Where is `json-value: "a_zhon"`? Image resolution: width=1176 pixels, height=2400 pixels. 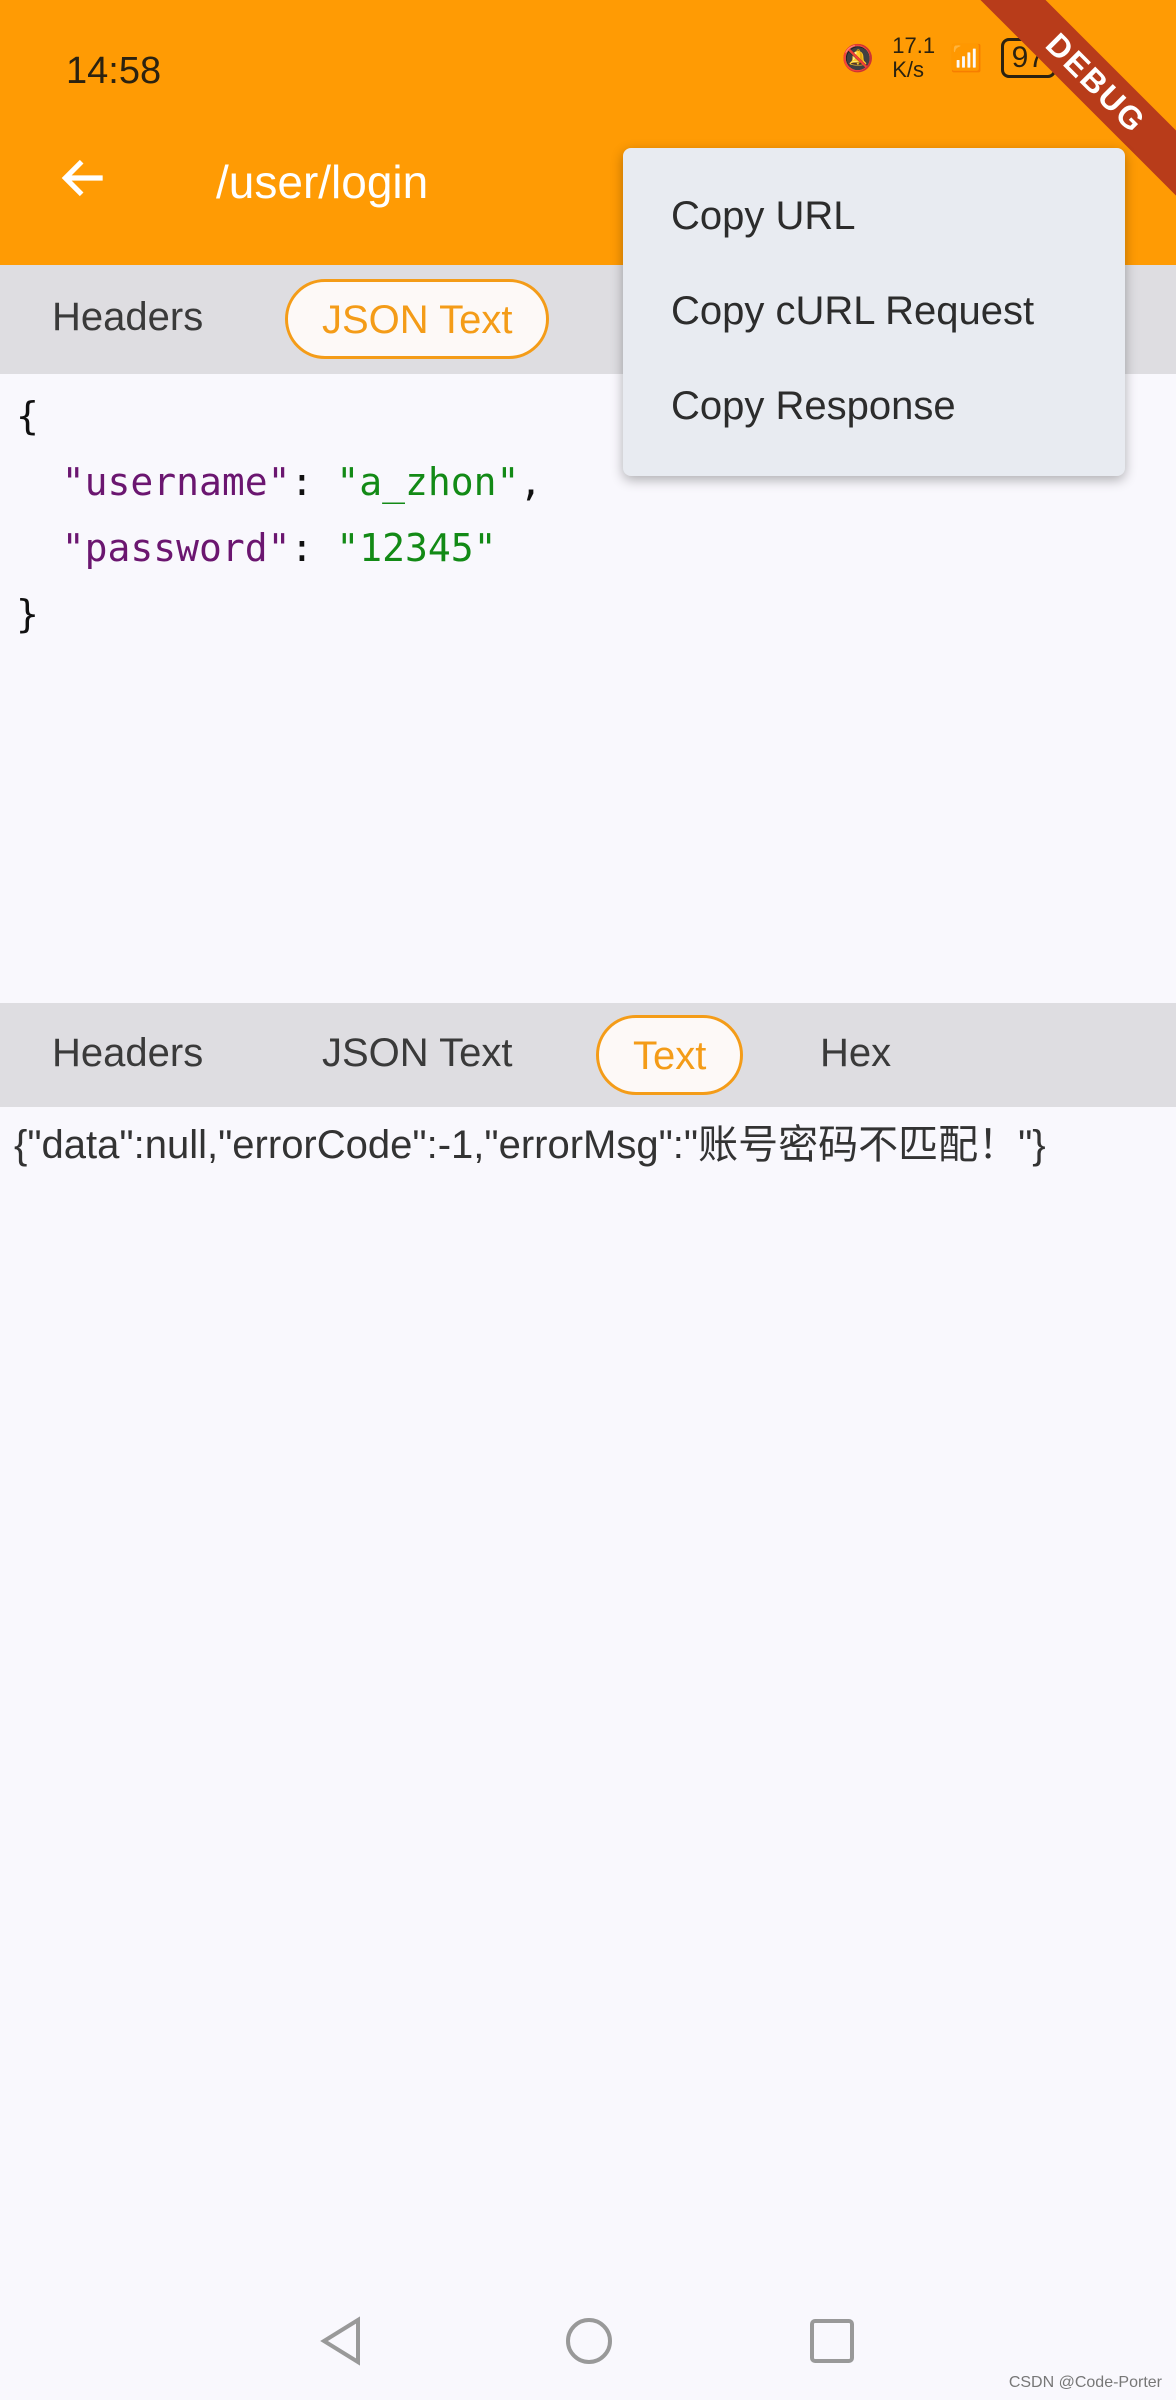
json-value: "a_zhon" is located at coordinates (428, 482).